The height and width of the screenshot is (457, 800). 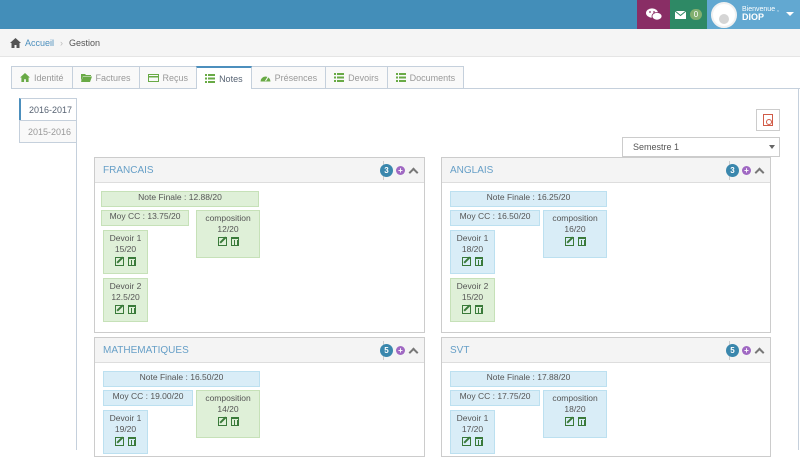 I want to click on wechat-icon, so click(x=653, y=14).